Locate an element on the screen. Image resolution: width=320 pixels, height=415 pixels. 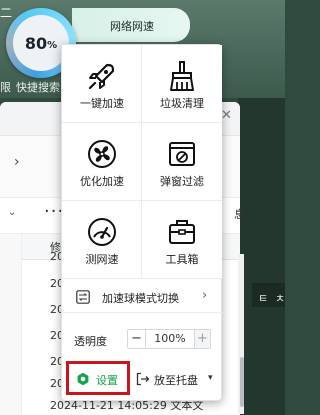
broom-icon is located at coordinates (182, 76).